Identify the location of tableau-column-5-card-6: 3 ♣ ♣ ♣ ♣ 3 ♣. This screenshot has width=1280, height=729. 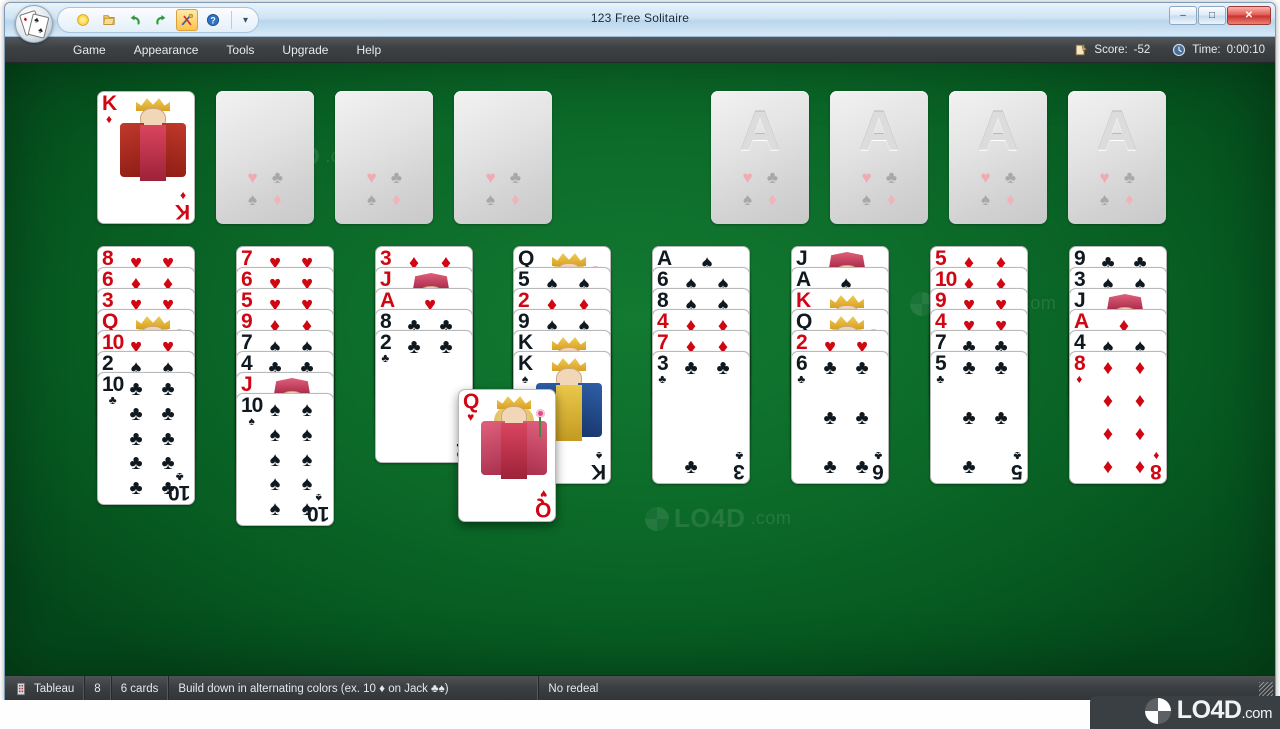
(701, 417).